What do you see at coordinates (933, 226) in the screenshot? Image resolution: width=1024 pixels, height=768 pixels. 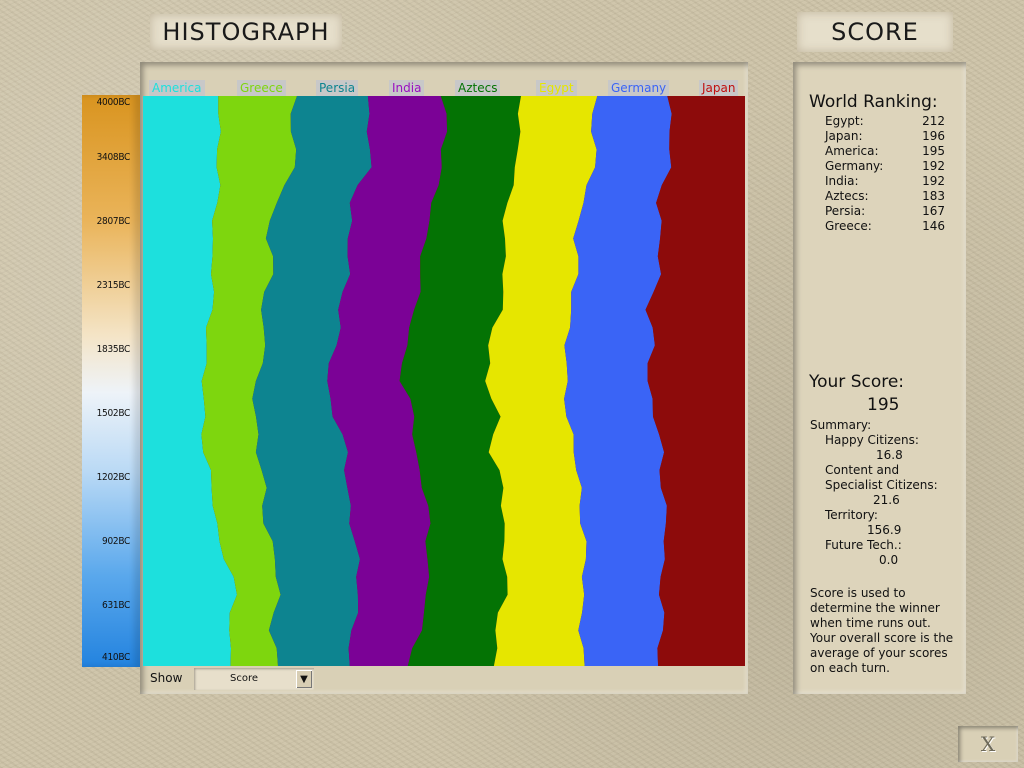 I see `ranking-score: 146` at bounding box center [933, 226].